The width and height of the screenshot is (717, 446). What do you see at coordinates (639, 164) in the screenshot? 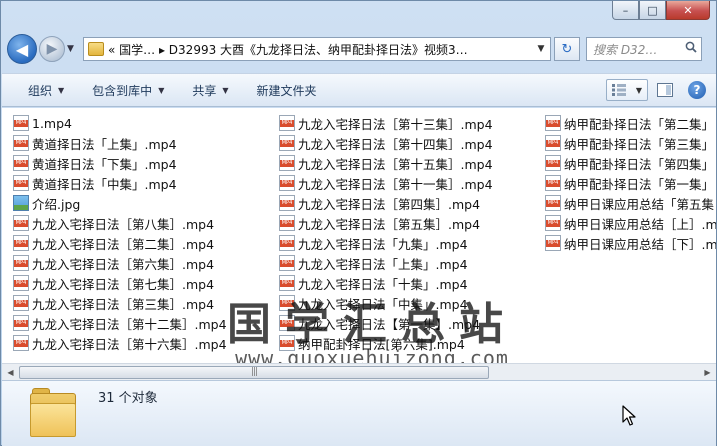
I see `file-name: 纳甲配卦择日法「第四集」` at bounding box center [639, 164].